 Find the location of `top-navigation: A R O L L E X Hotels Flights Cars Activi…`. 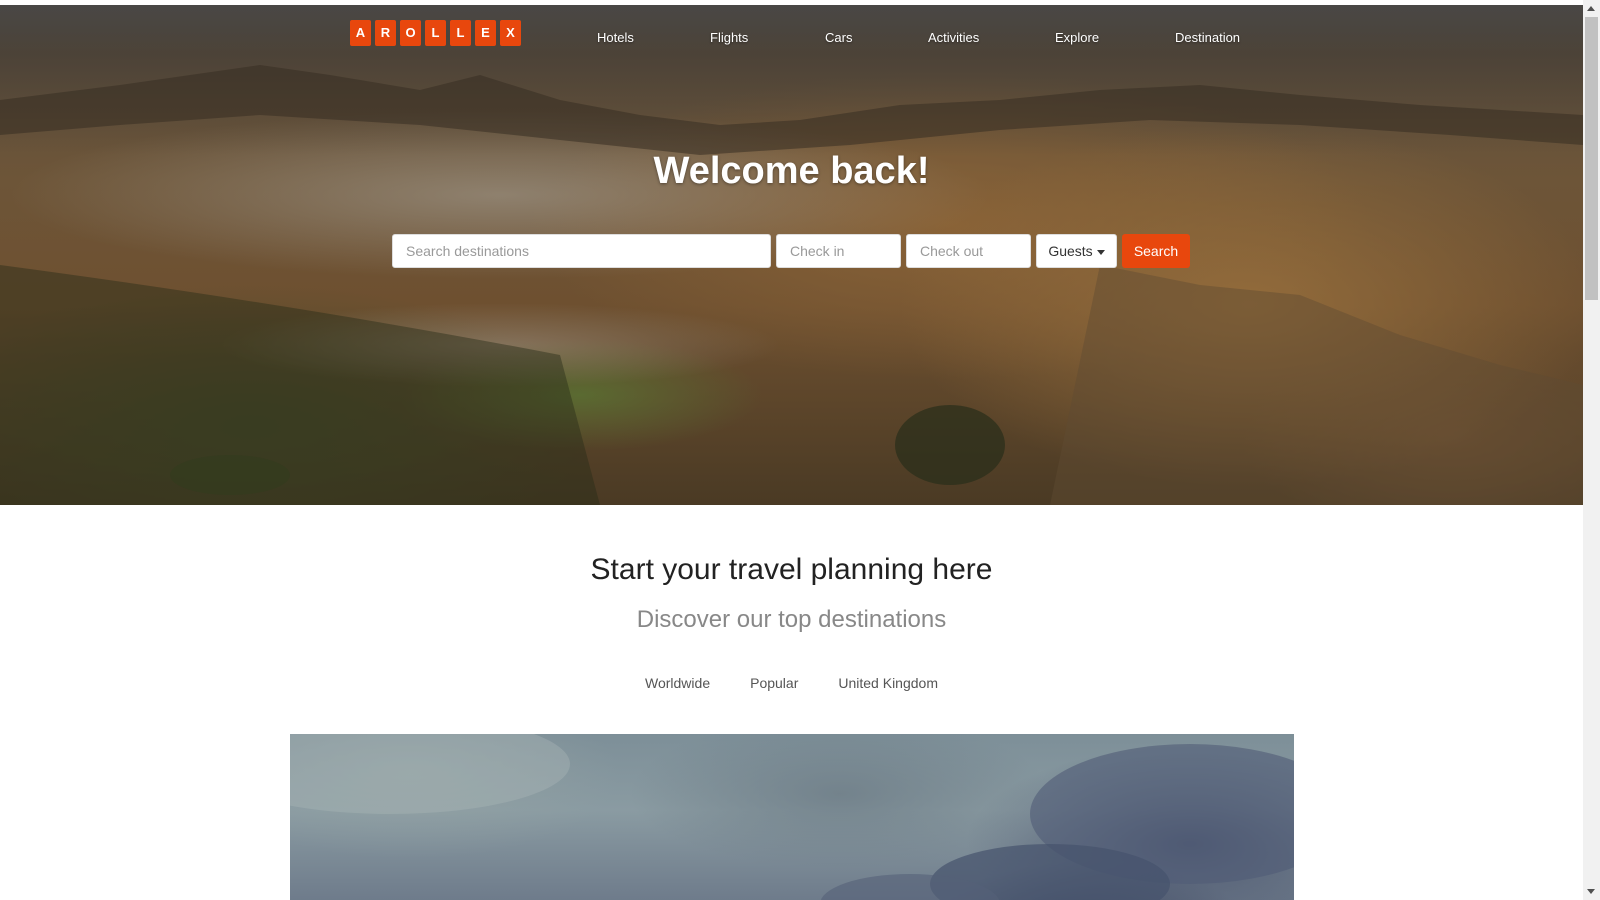

top-navigation: A R O L L E X Hotels Flights Cars Activi… is located at coordinates (791, 33).